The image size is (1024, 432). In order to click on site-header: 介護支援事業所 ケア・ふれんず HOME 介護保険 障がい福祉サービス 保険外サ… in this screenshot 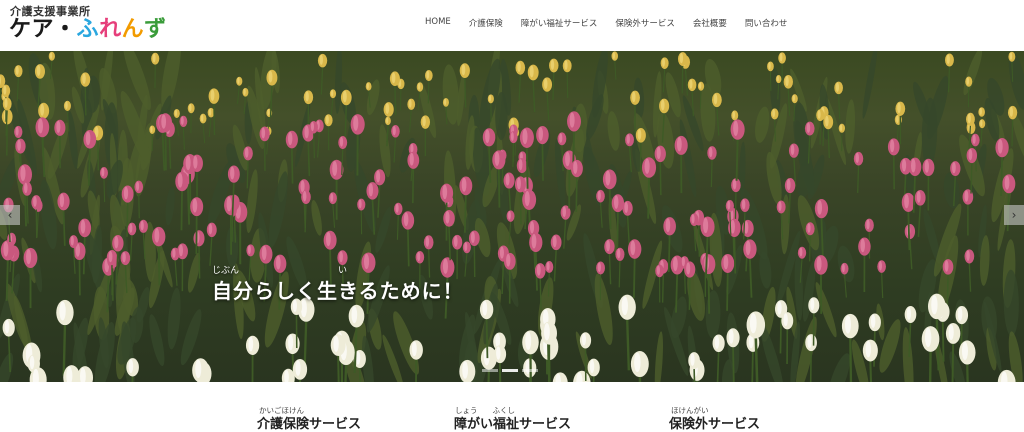, I will do `click(512, 25)`.